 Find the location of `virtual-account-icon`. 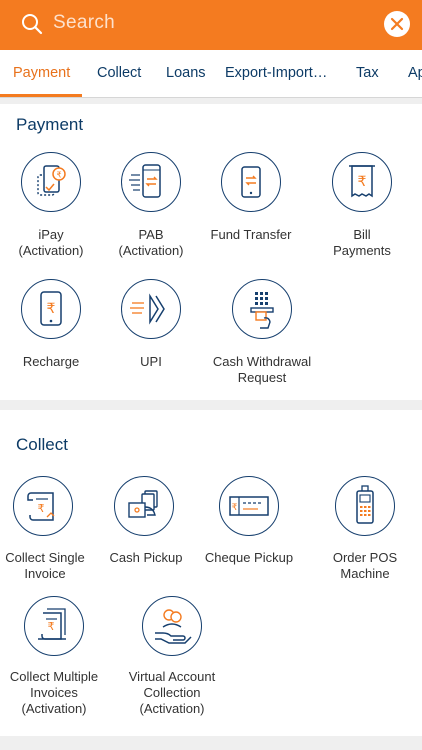

virtual-account-icon is located at coordinates (172, 626).